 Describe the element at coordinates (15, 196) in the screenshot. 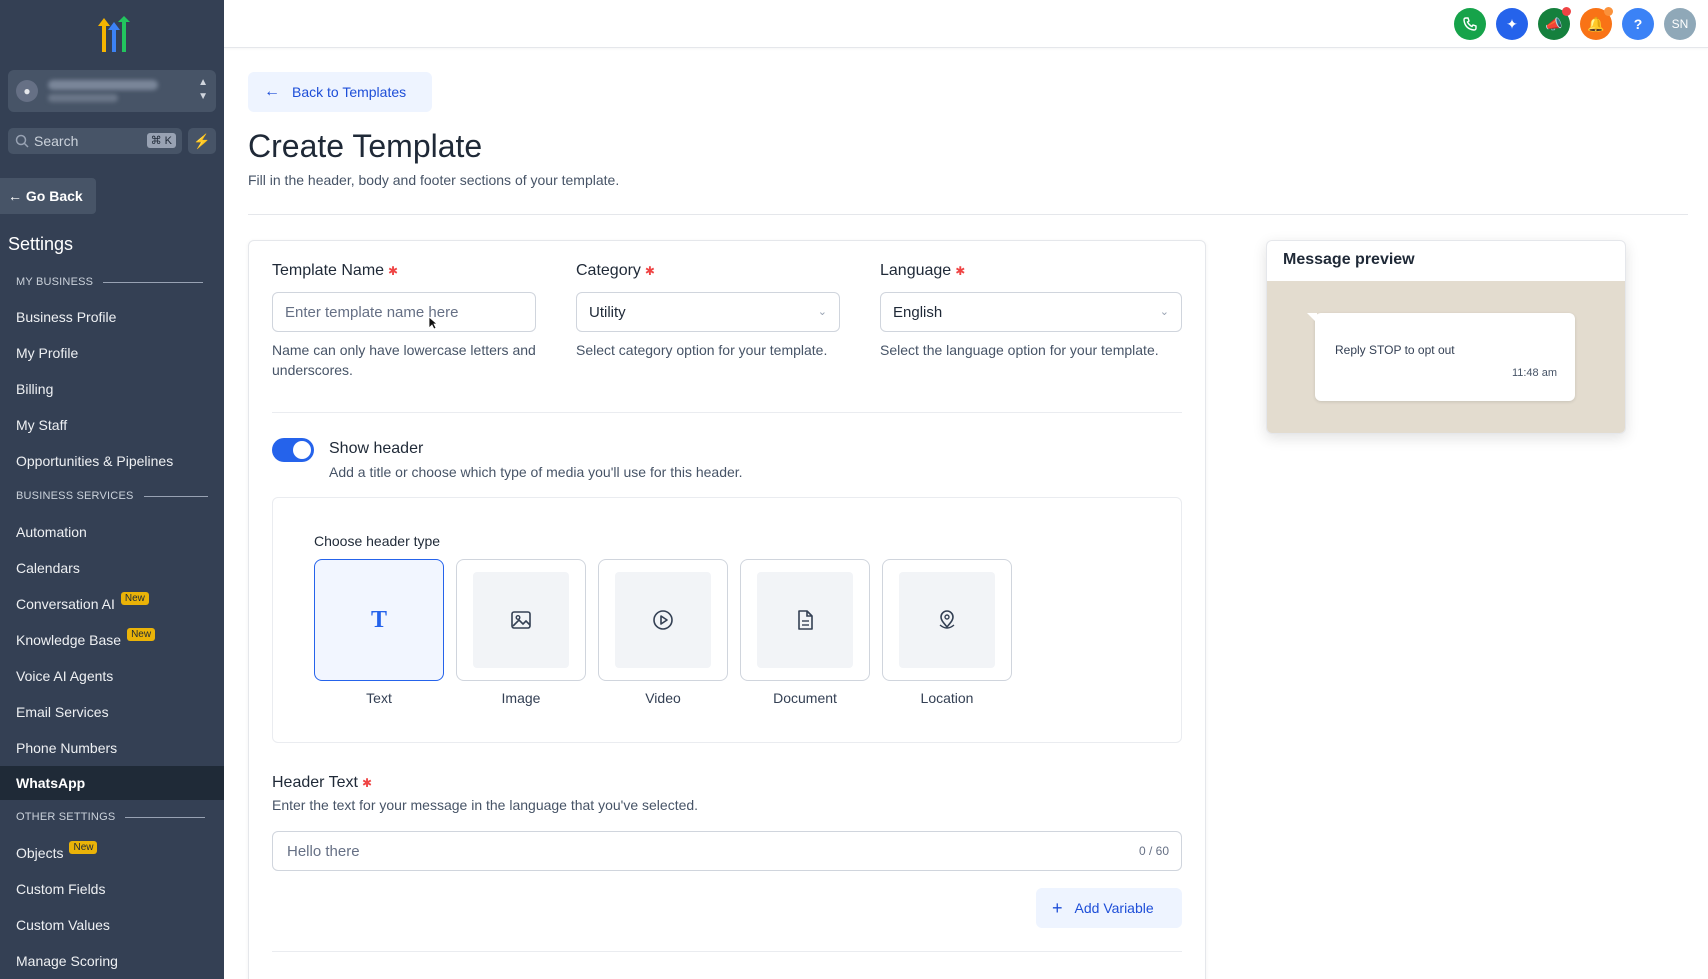

I see `arrow-left-icon: ←` at that location.